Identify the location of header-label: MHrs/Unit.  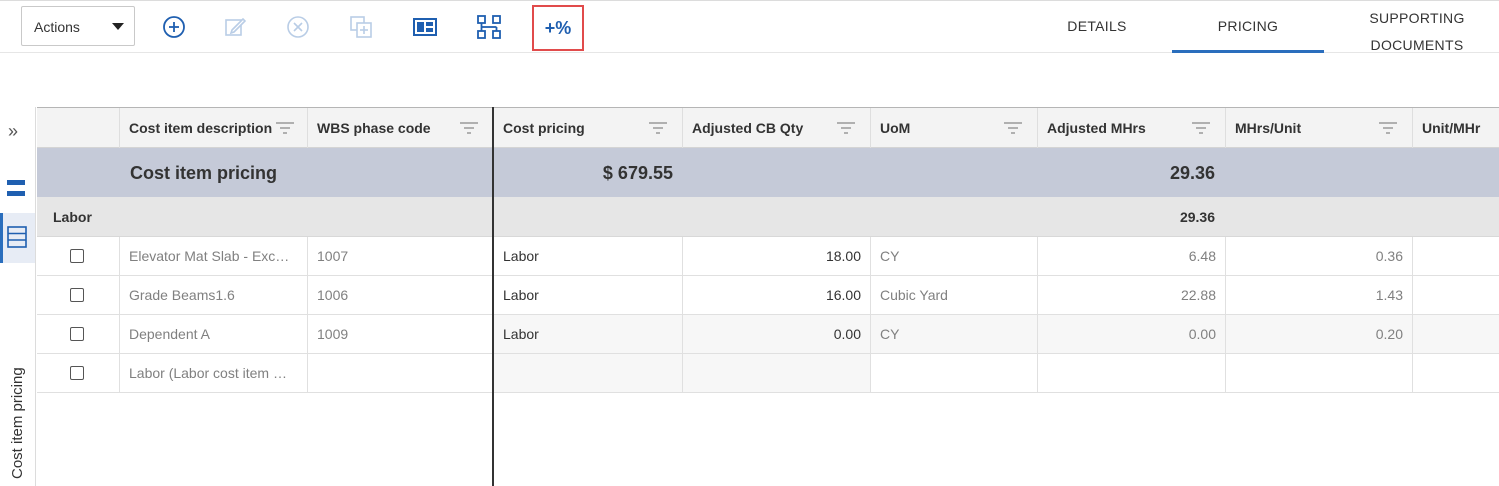
(1268, 128).